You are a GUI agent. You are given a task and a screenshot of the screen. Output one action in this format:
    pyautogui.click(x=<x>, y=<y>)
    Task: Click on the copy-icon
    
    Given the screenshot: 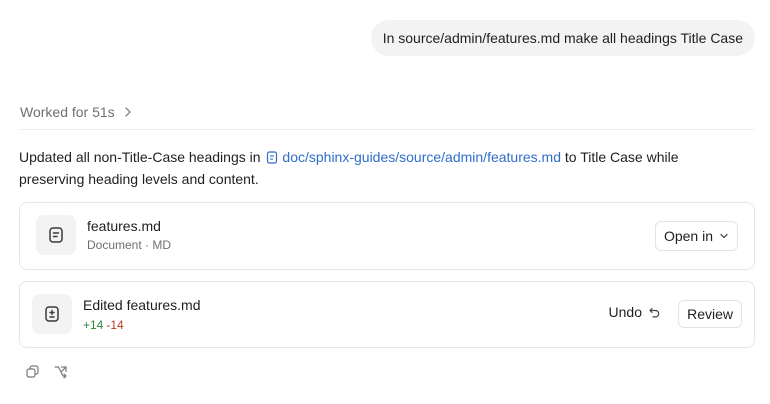 What is the action you would take?
    pyautogui.click(x=32, y=371)
    